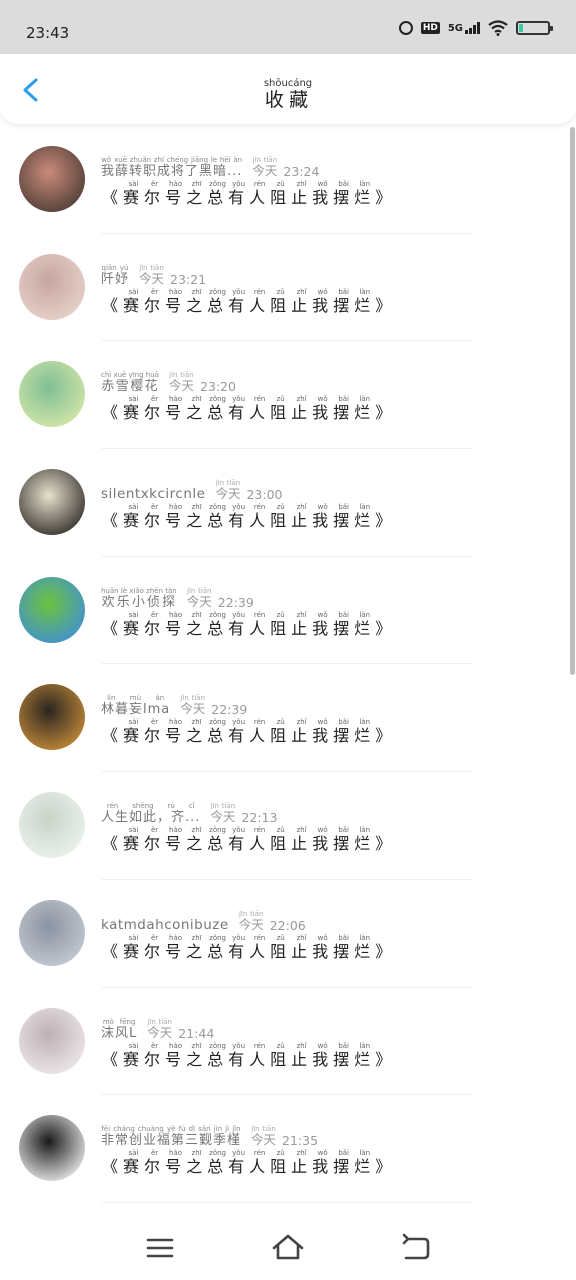 This screenshot has height=1280, width=576. What do you see at coordinates (464, 28) in the screenshot?
I see `signal-icon: 5G` at bounding box center [464, 28].